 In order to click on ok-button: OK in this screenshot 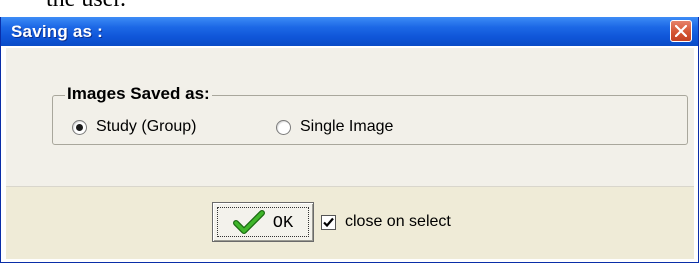, I will do `click(263, 222)`.